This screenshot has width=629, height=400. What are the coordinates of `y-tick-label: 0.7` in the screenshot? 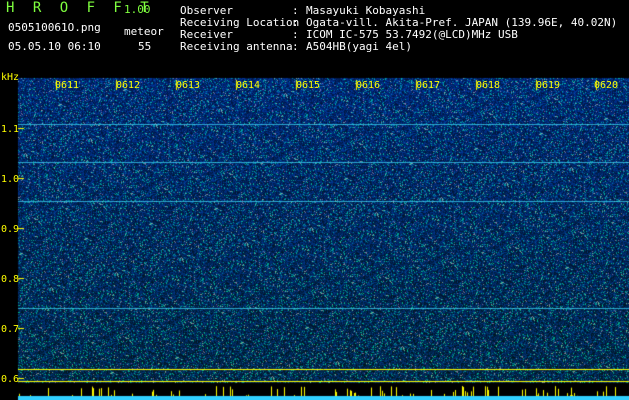 It's located at (10, 329).